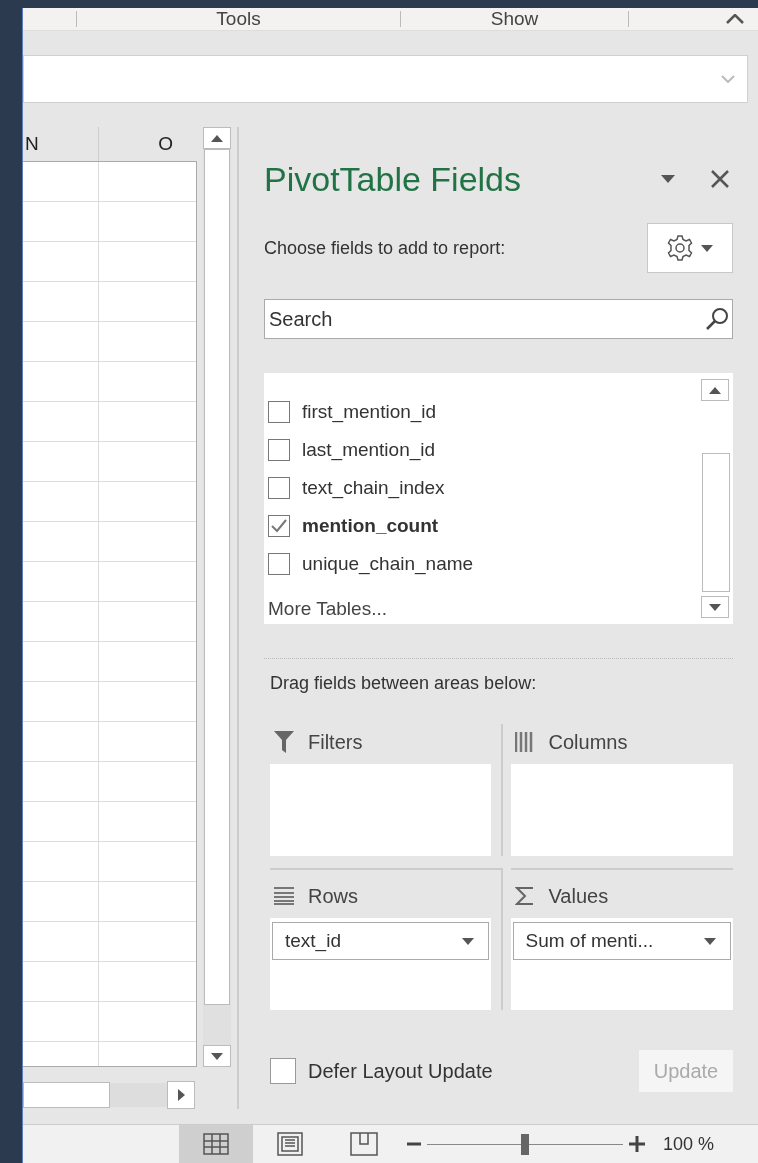 The image size is (758, 1163). Describe the element at coordinates (373, 488) in the screenshot. I see `field-label: text_chain_index` at that location.